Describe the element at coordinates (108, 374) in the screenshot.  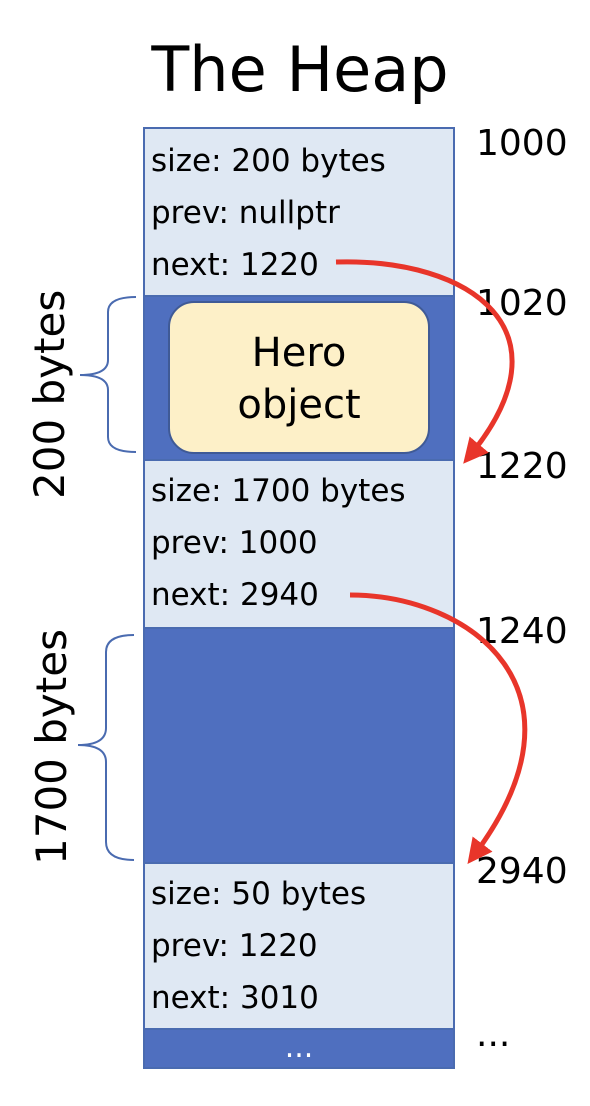
I see `brace-upper` at that location.